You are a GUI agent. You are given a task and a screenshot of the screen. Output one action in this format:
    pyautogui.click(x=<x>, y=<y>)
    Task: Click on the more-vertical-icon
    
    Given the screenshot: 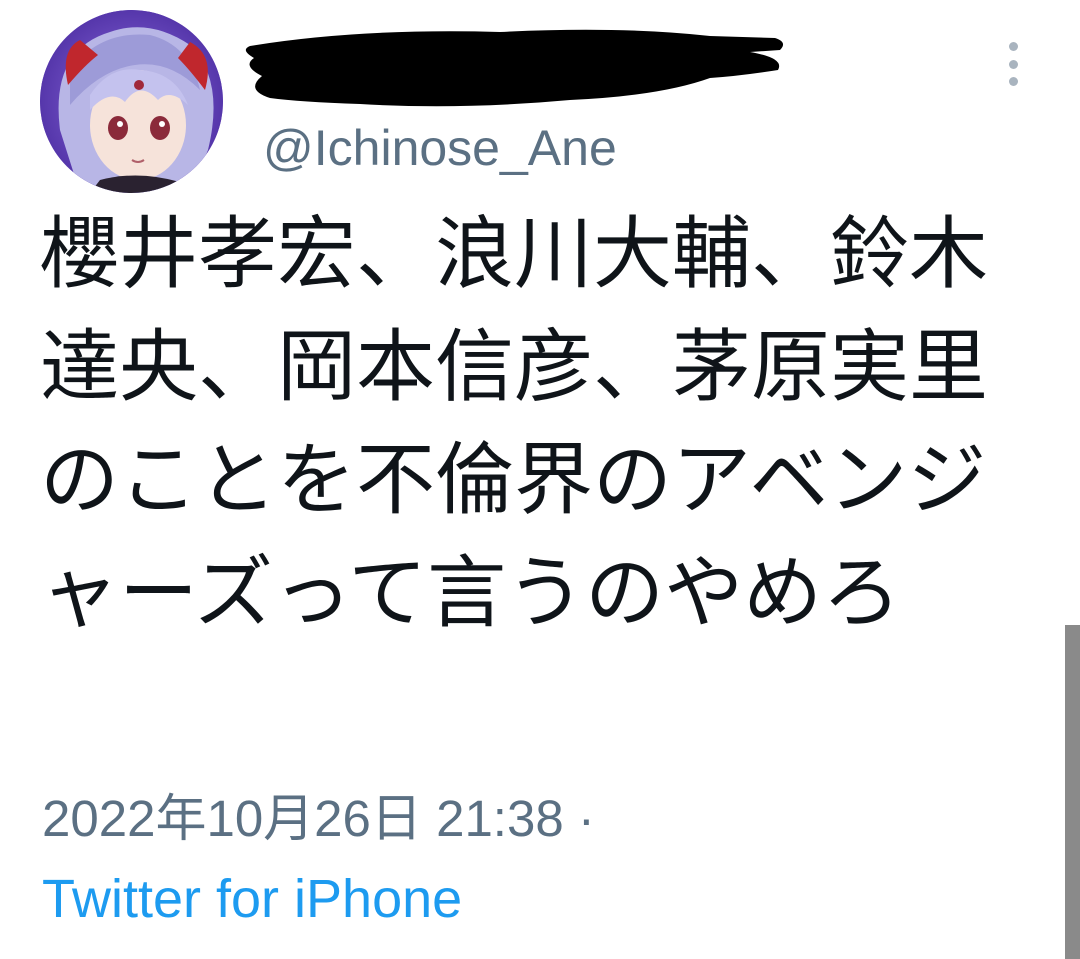 What is the action you would take?
    pyautogui.click(x=1013, y=64)
    